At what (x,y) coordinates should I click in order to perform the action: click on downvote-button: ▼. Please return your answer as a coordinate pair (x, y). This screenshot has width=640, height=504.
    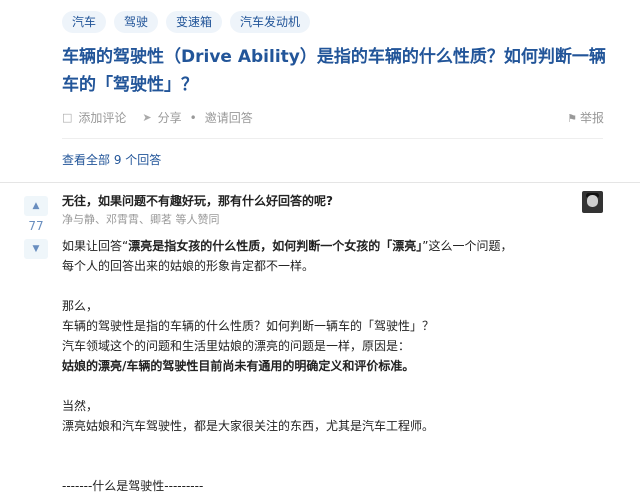
    Looking at the image, I should click on (36, 249).